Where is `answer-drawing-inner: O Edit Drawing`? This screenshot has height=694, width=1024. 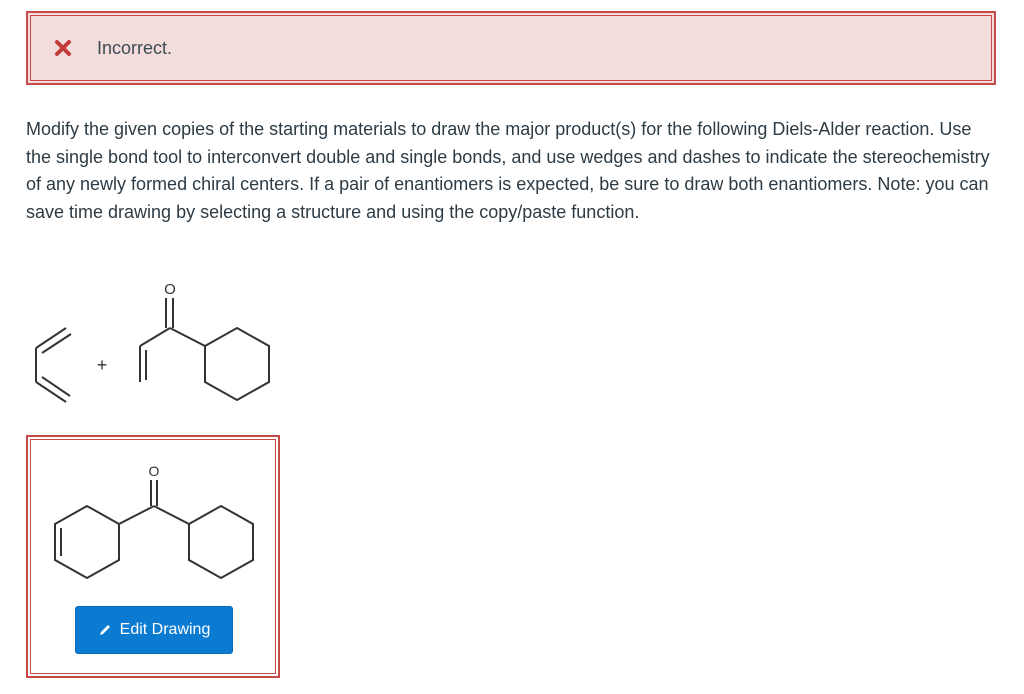
answer-drawing-inner: O Edit Drawing is located at coordinates (153, 556).